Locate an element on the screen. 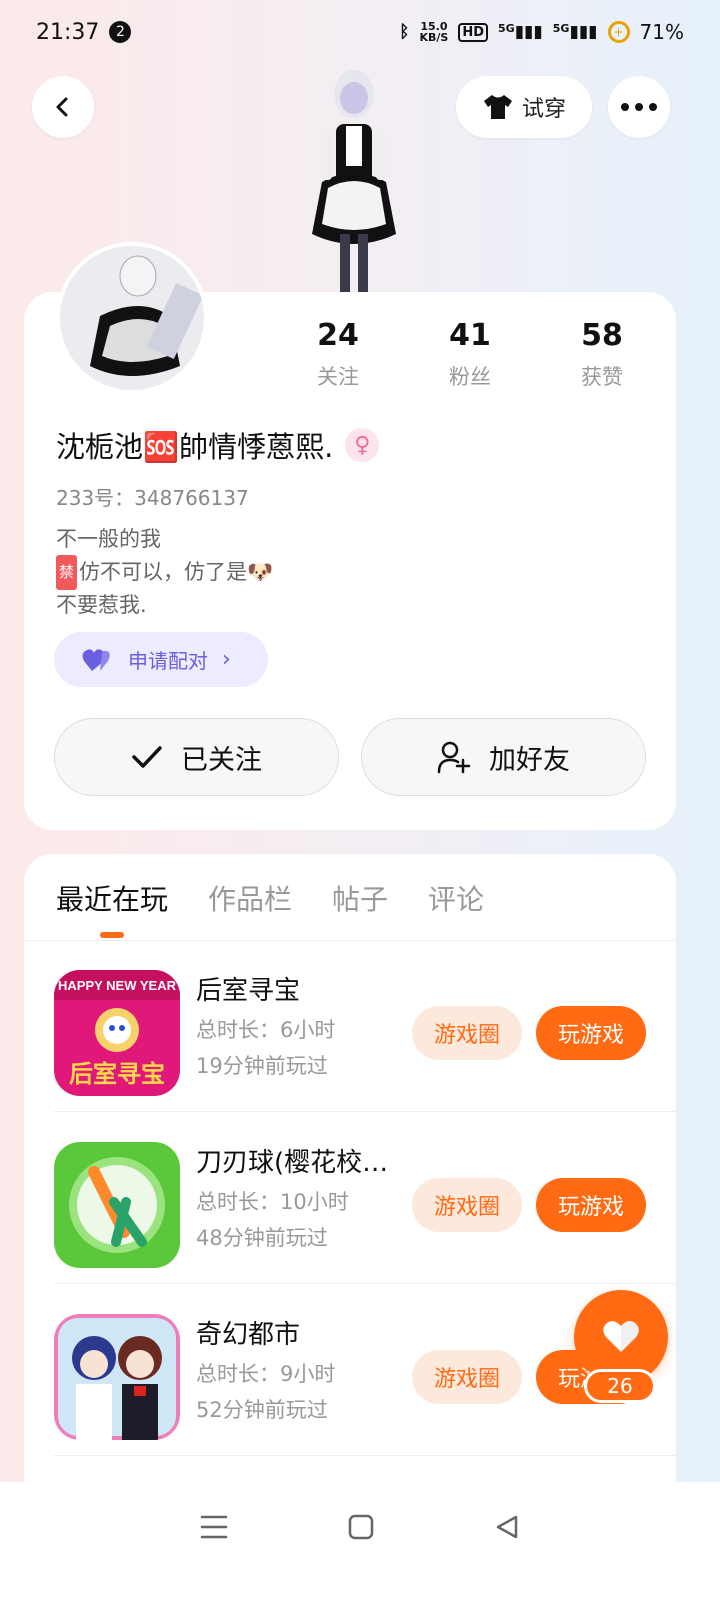  system-nav-bar is located at coordinates (360, 1527).